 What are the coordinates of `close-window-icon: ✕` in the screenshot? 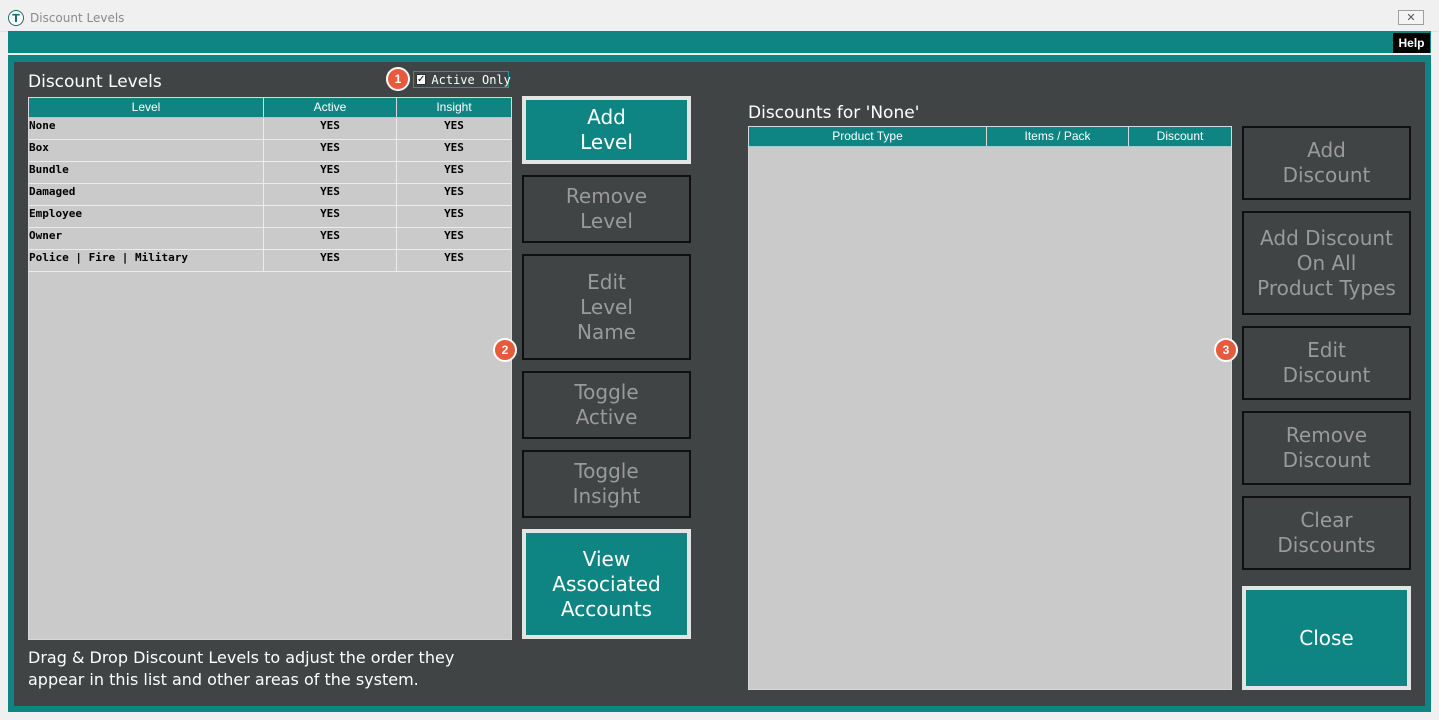 It's located at (1411, 17).